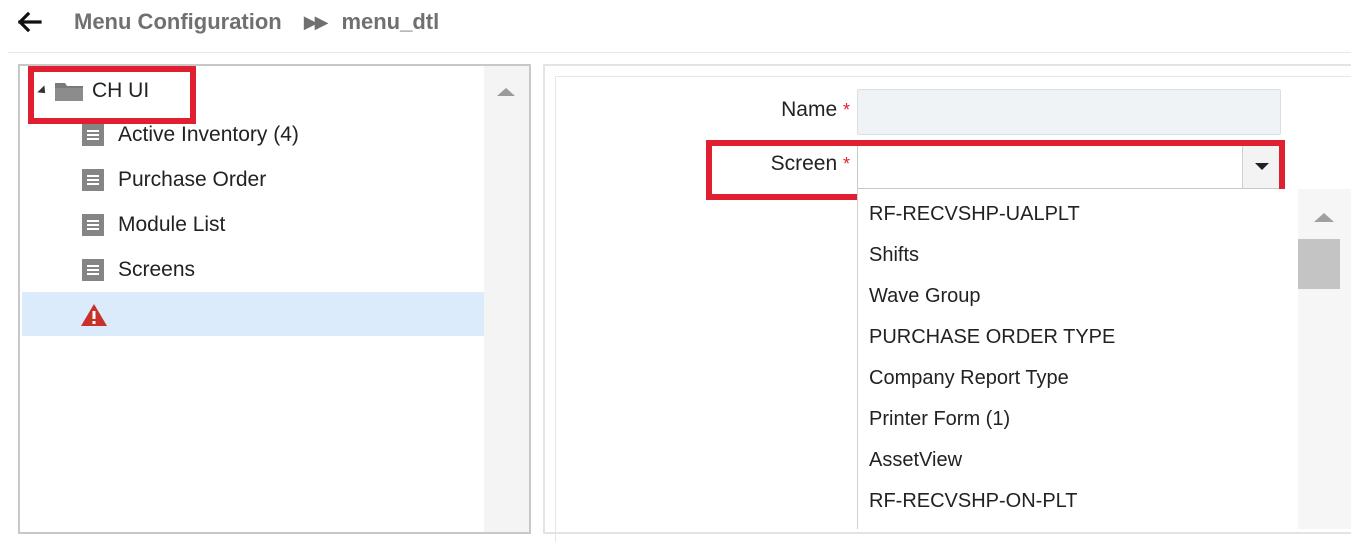  I want to click on dropdown-option: AssetView, so click(915, 460).